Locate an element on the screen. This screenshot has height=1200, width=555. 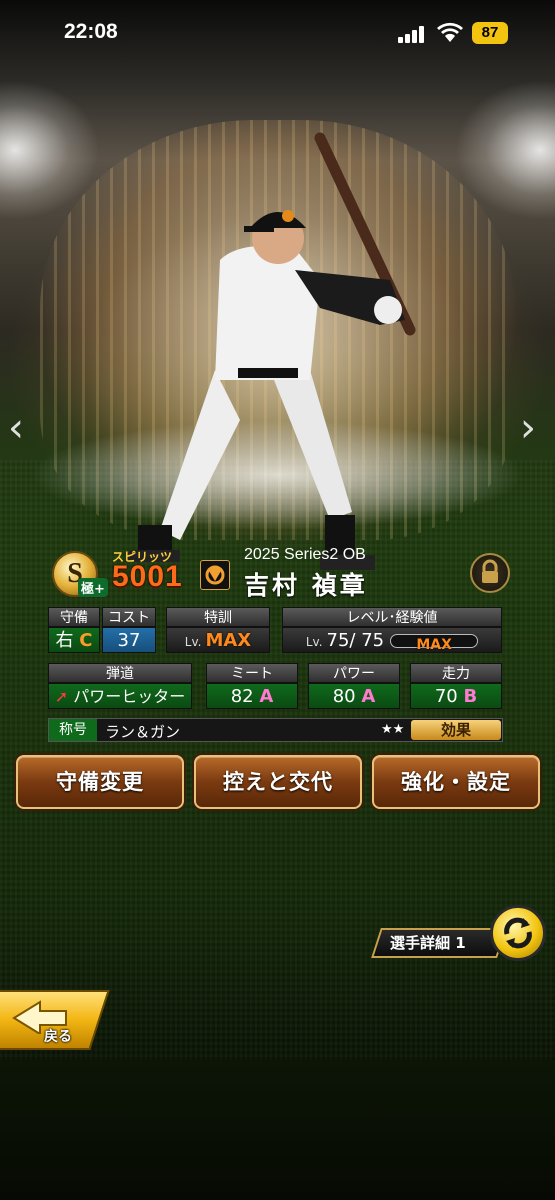
status-time: 22:08 is located at coordinates (91, 31).